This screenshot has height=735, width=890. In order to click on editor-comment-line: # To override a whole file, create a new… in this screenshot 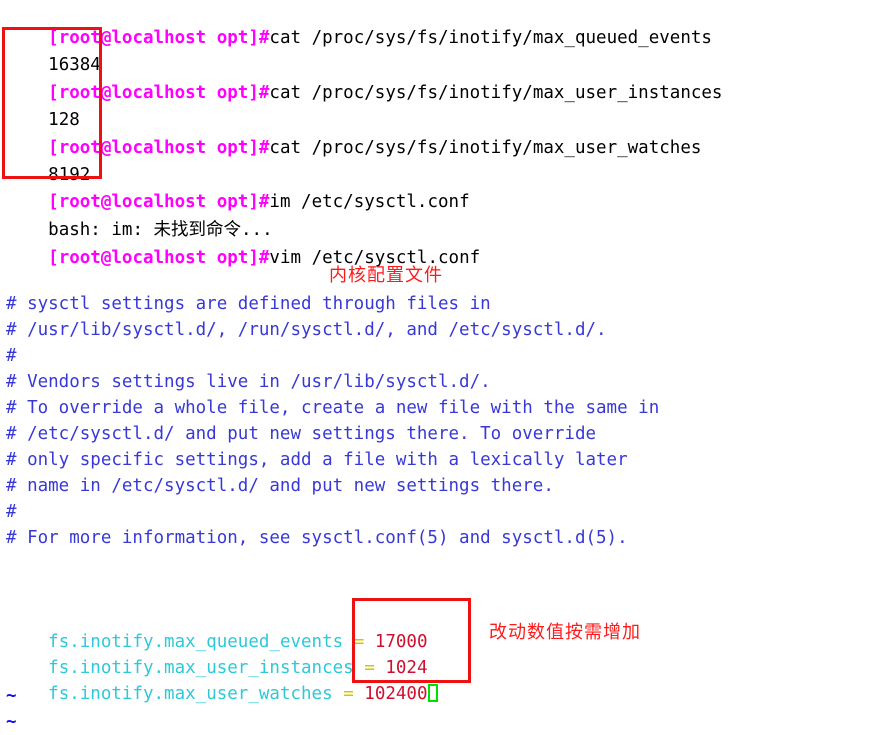, I will do `click(333, 408)`.